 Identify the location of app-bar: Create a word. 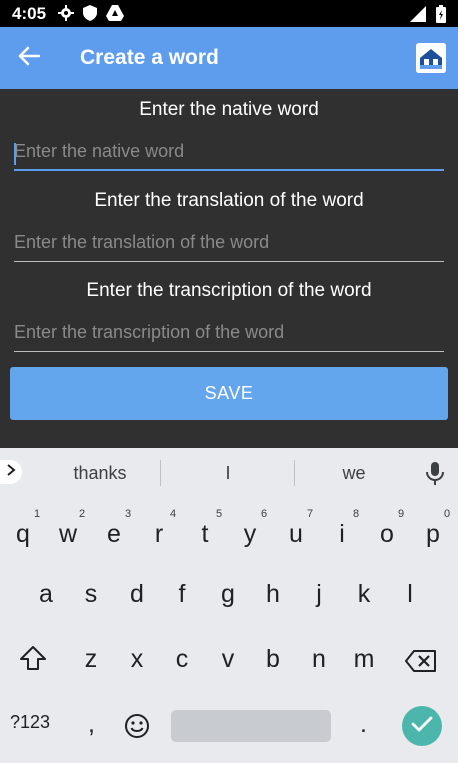
(229, 58).